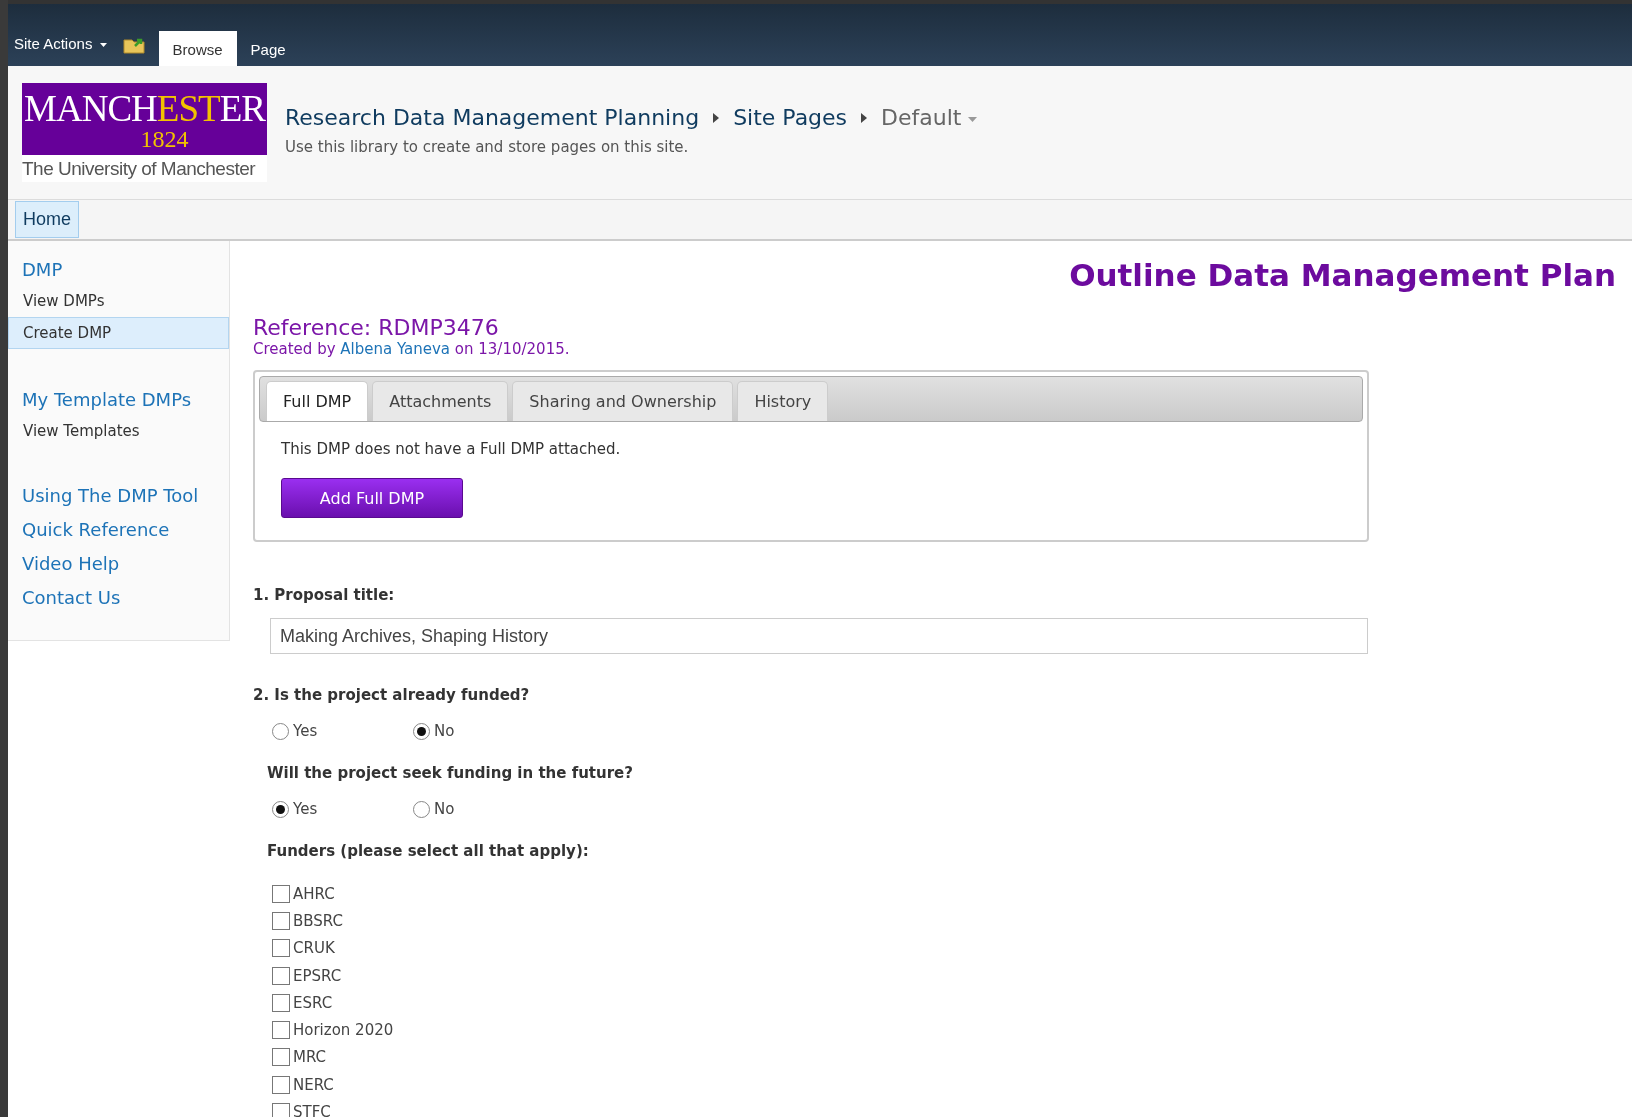  What do you see at coordinates (819, 636) in the screenshot?
I see `proposal-title-field: Making Archives, Shaping History` at bounding box center [819, 636].